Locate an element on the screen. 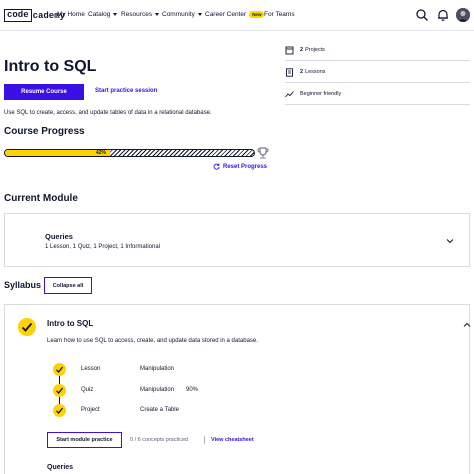  nav-community-label: Community is located at coordinates (178, 14).